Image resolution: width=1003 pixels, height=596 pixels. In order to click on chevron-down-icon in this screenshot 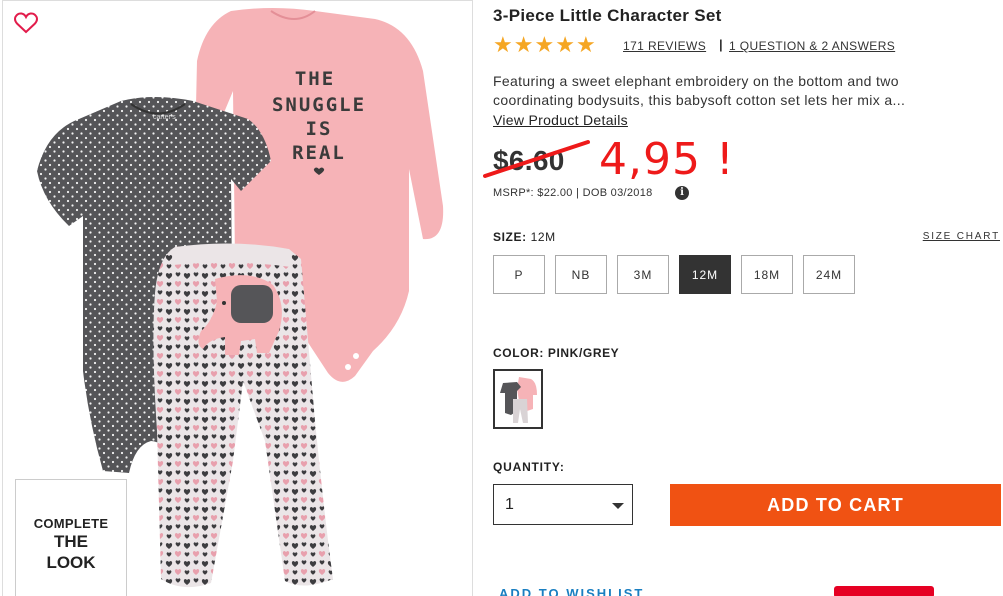, I will do `click(618, 506)`.